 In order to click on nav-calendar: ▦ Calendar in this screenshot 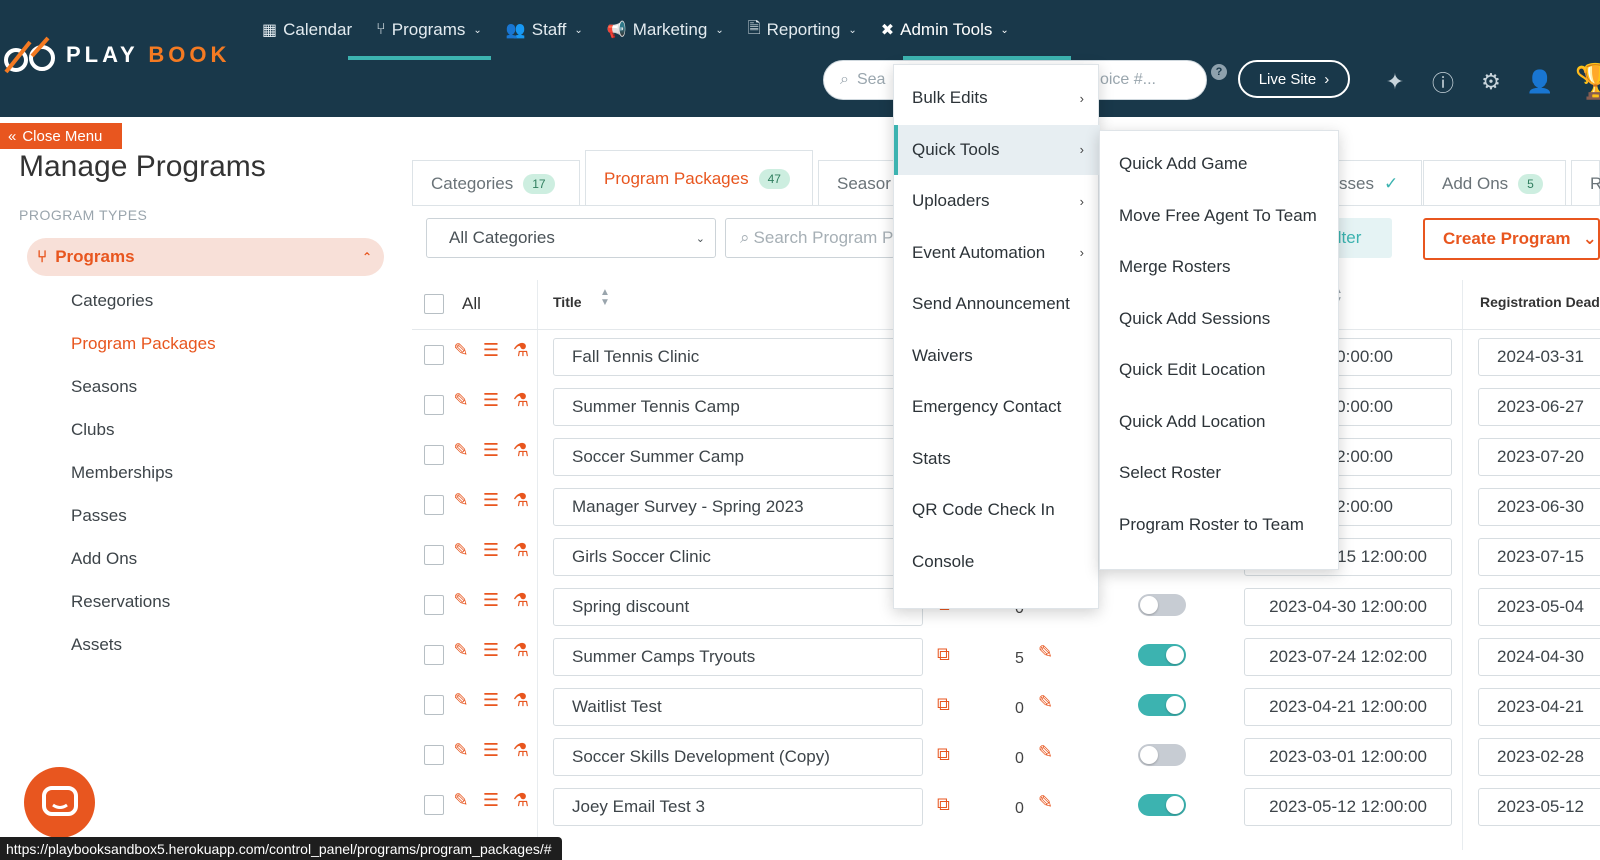, I will do `click(307, 30)`.